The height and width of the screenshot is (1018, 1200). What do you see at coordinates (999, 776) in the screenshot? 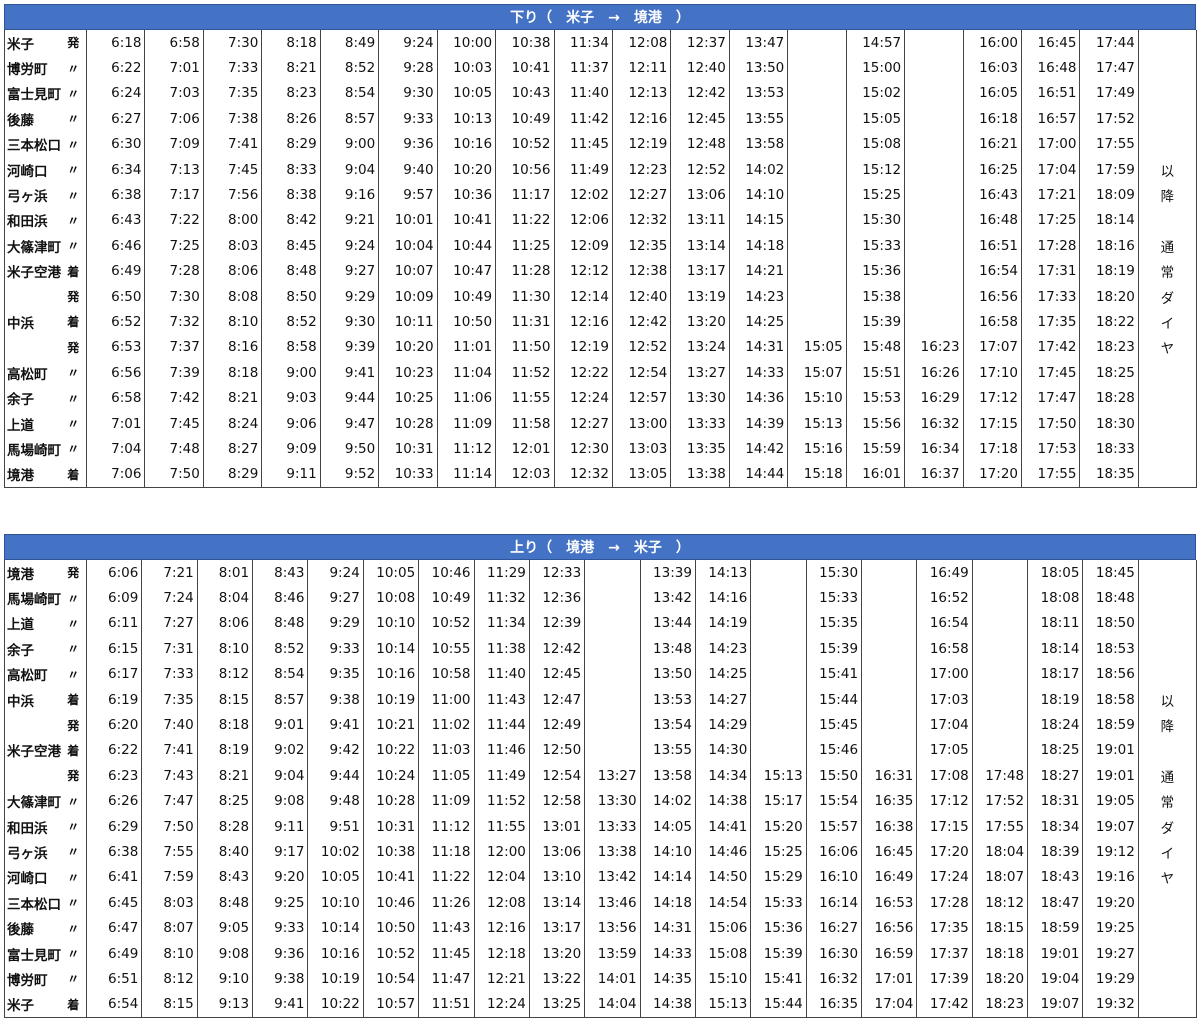
I see `time-cell: 17:48` at bounding box center [999, 776].